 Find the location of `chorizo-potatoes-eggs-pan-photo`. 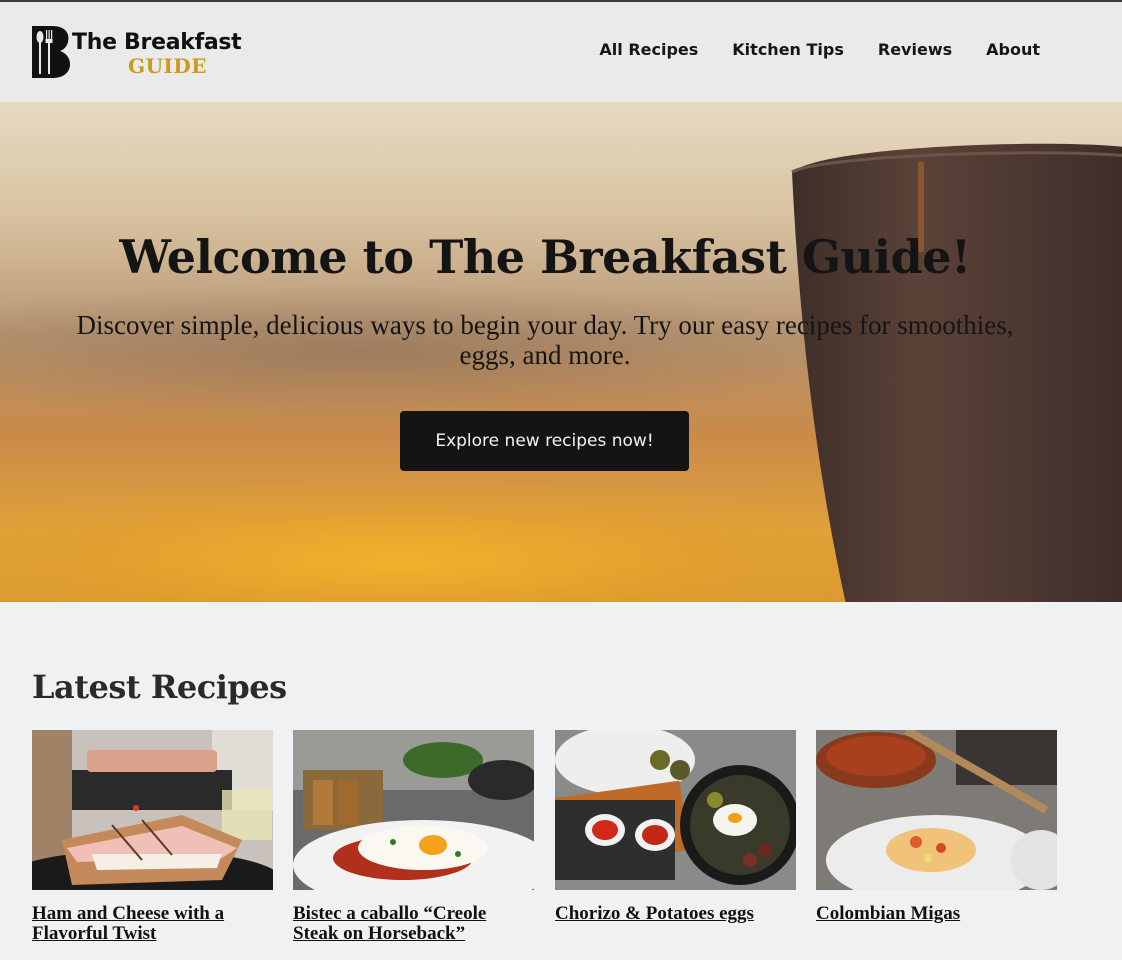

chorizo-potatoes-eggs-pan-photo is located at coordinates (675, 810).